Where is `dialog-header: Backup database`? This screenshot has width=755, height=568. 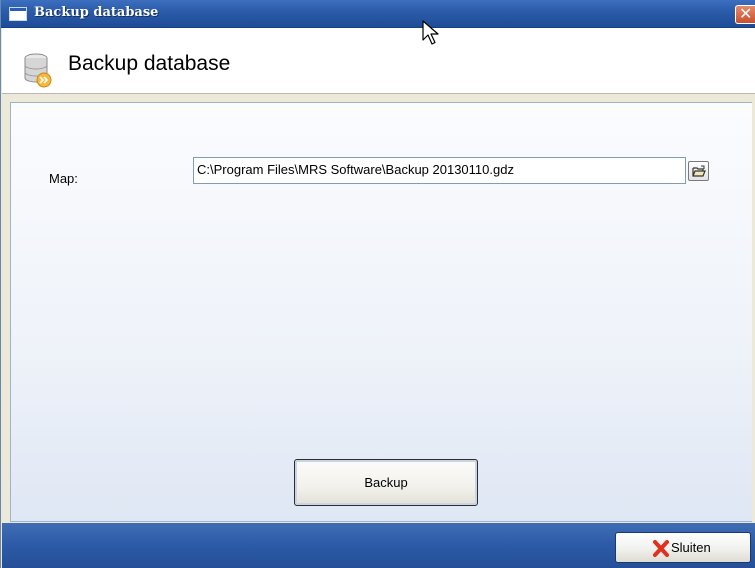
dialog-header: Backup database is located at coordinates (378, 61).